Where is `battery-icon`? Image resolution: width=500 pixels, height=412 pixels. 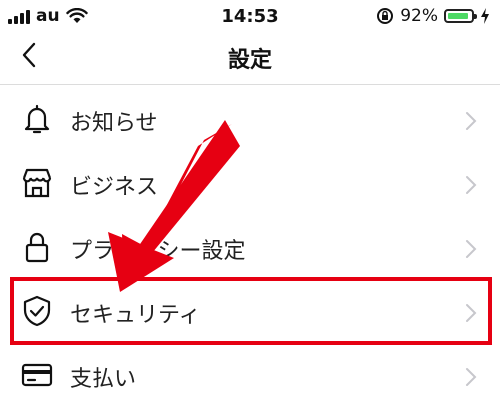
battery-icon is located at coordinates (459, 16).